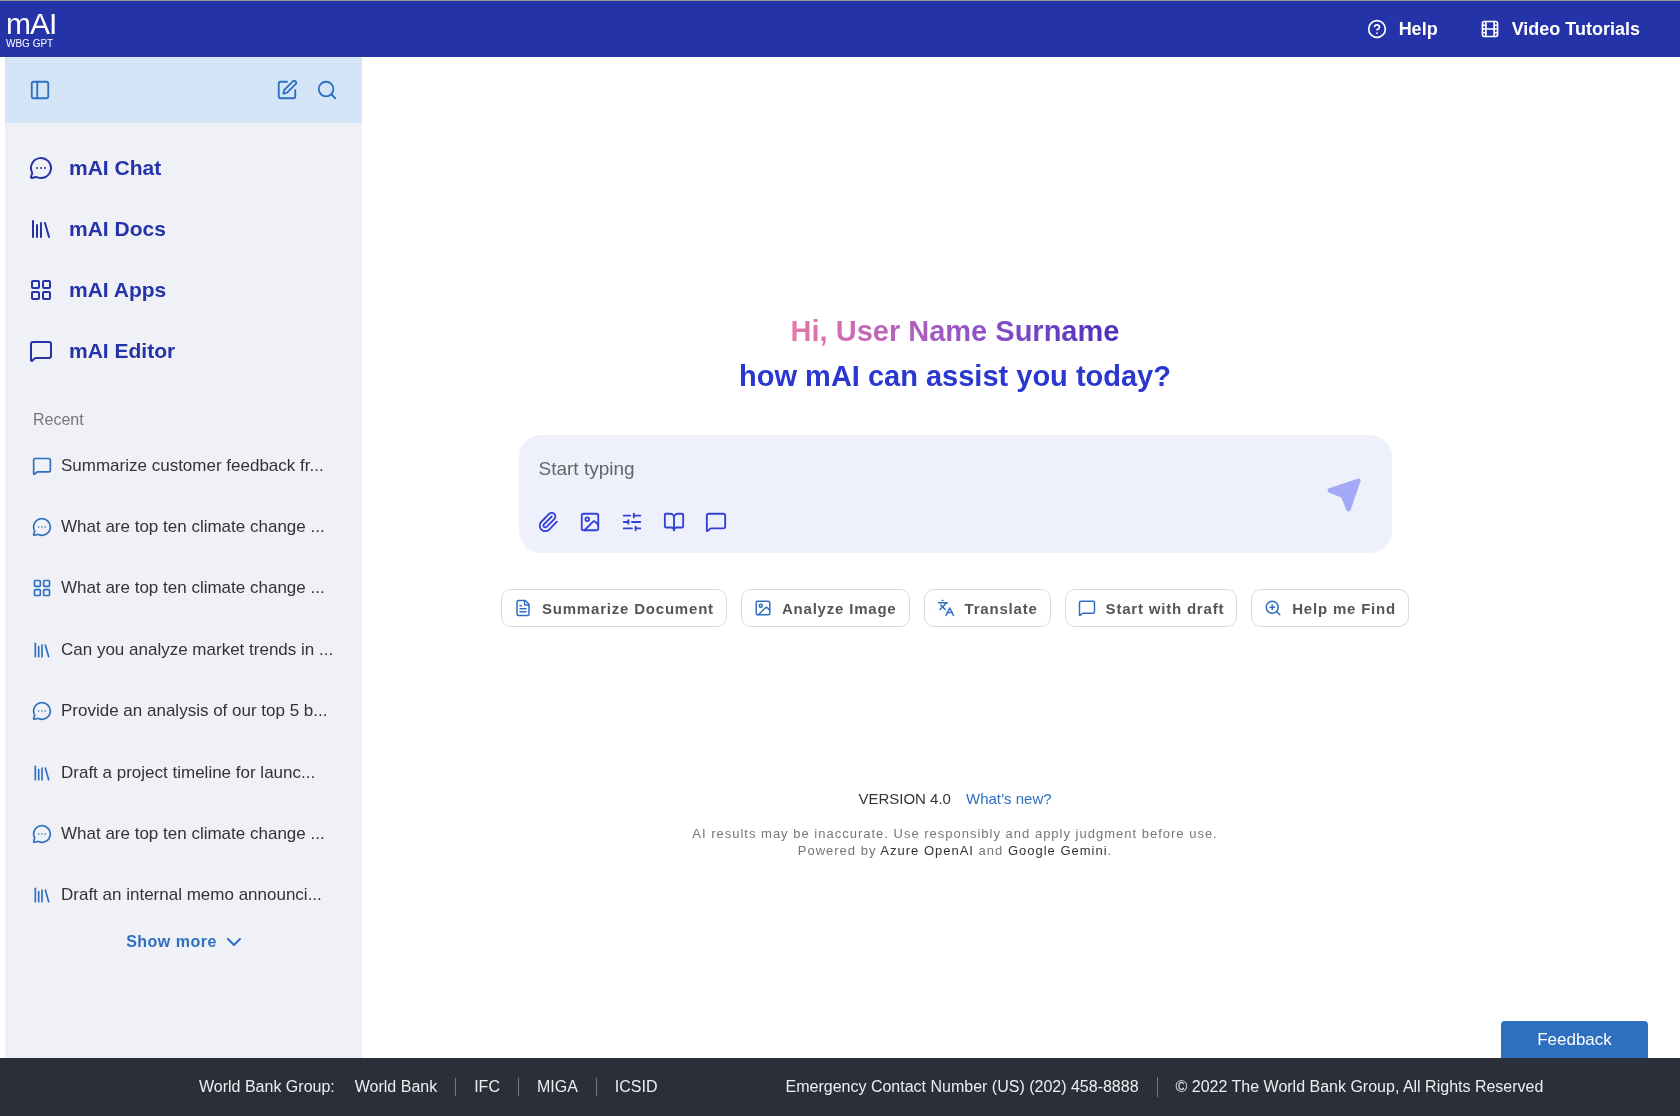 Image resolution: width=1680 pixels, height=1116 pixels. What do you see at coordinates (955, 376) in the screenshot?
I see `greeting-subtitle: how mAI can assist you today?` at bounding box center [955, 376].